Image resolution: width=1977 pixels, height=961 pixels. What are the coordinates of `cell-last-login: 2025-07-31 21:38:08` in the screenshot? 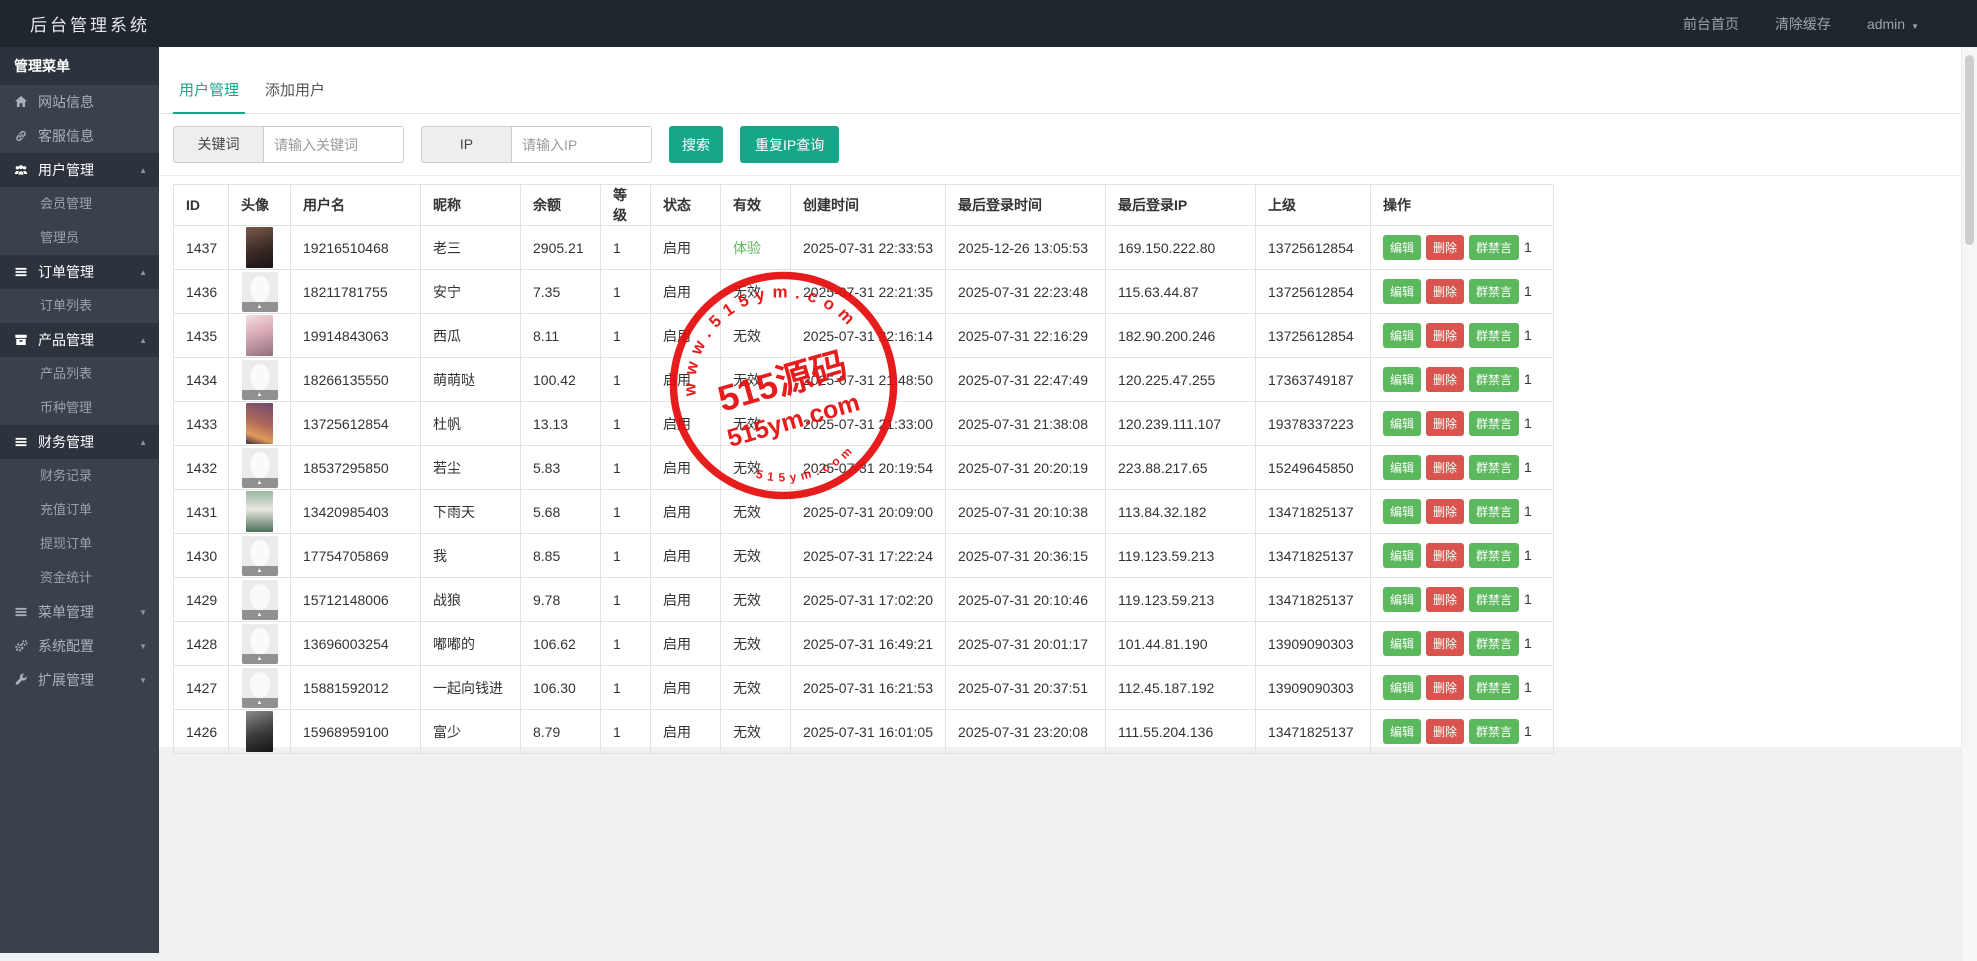 It's located at (1025, 423).